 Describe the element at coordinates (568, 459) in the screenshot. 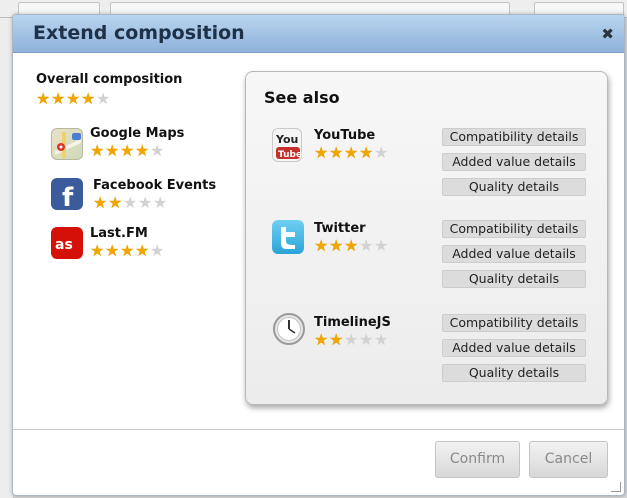

I see `cancel-button: Cancel` at that location.